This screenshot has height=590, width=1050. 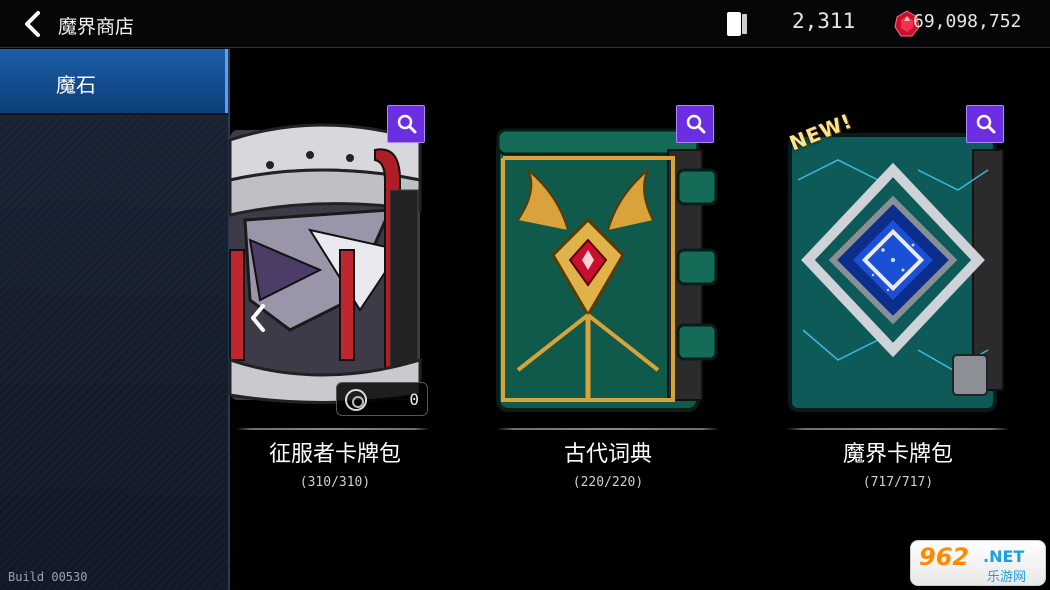 I want to click on watermark-site: 乐游网, so click(x=1007, y=577).